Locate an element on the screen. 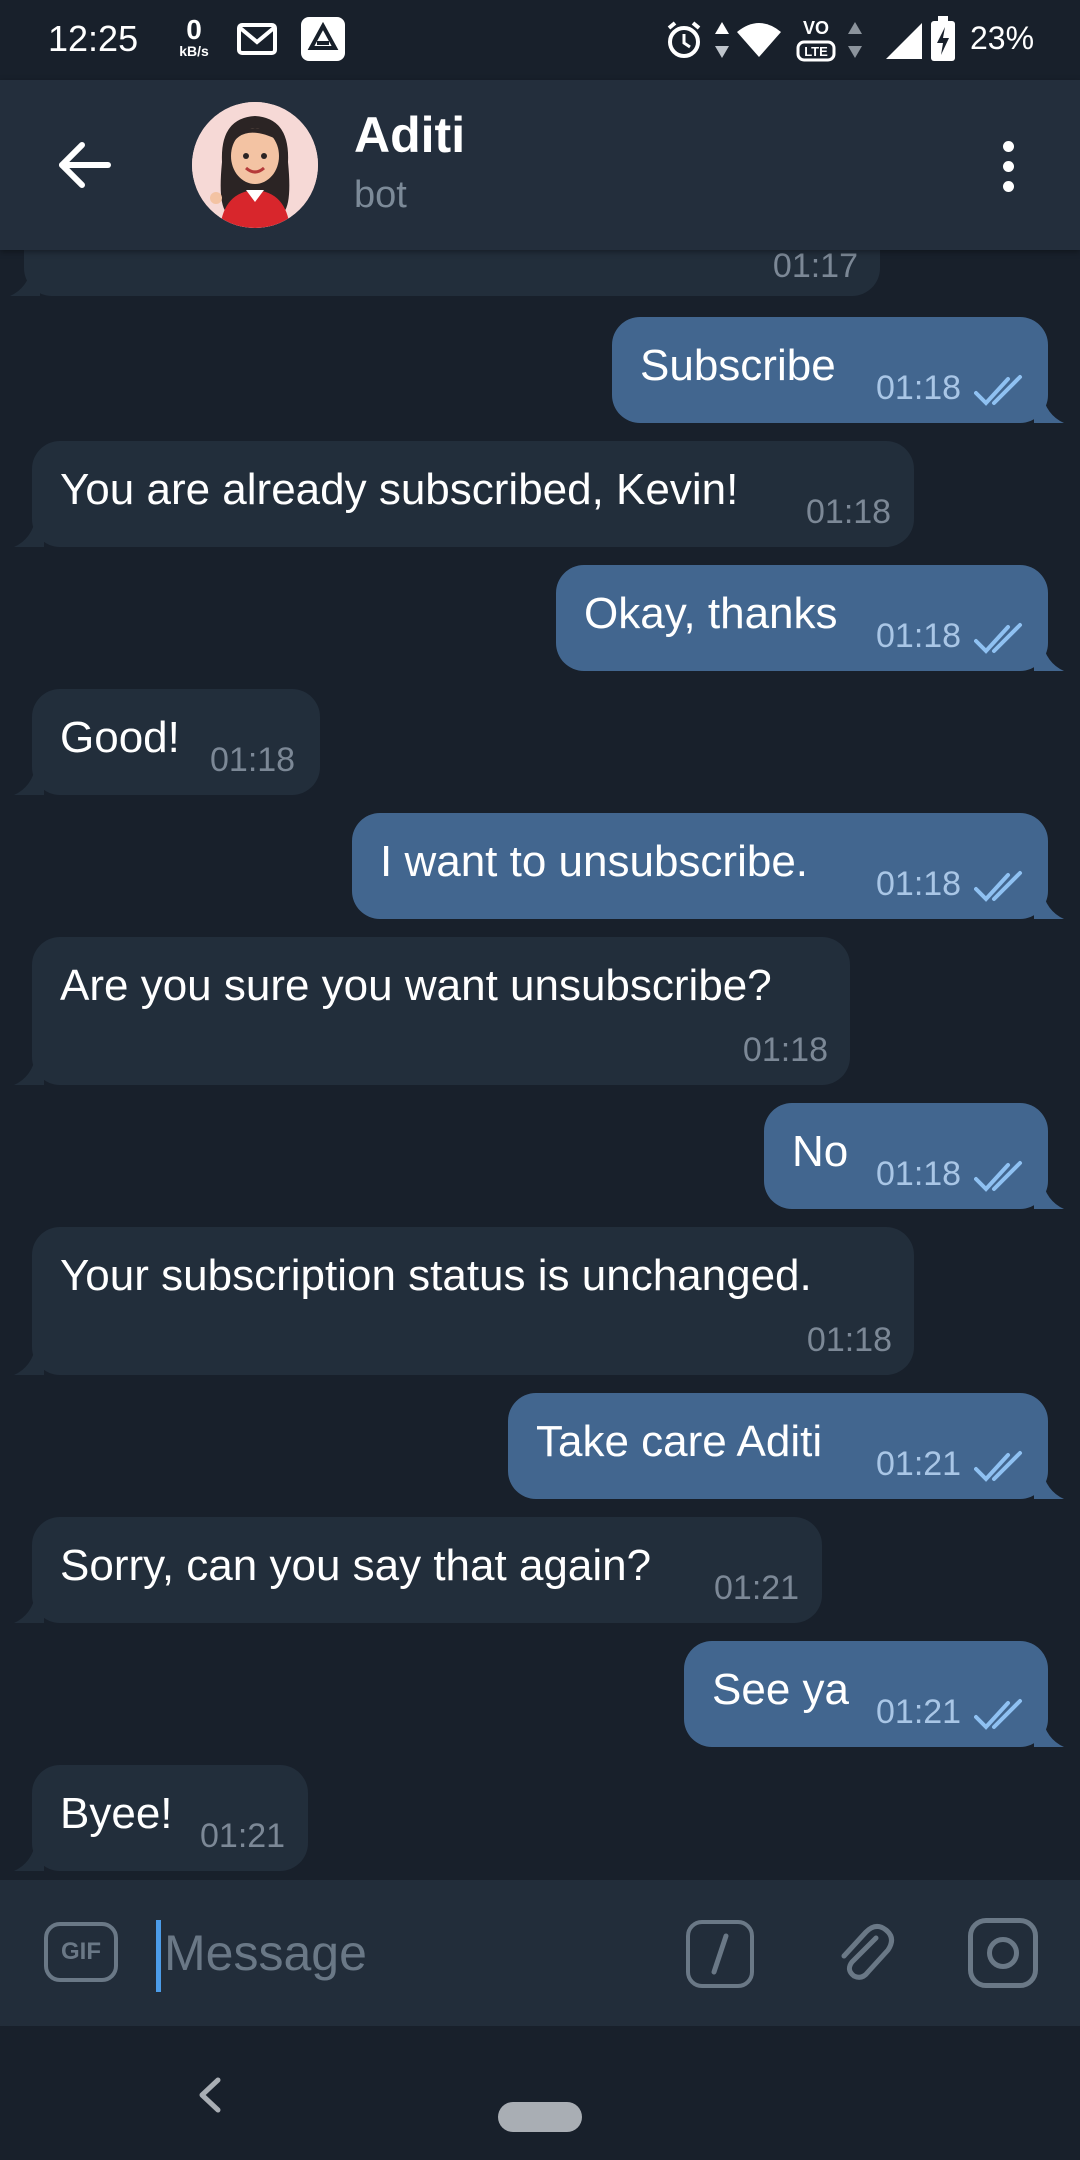 The height and width of the screenshot is (2160, 1080). volte-icon: VO LTE is located at coordinates (816, 40).